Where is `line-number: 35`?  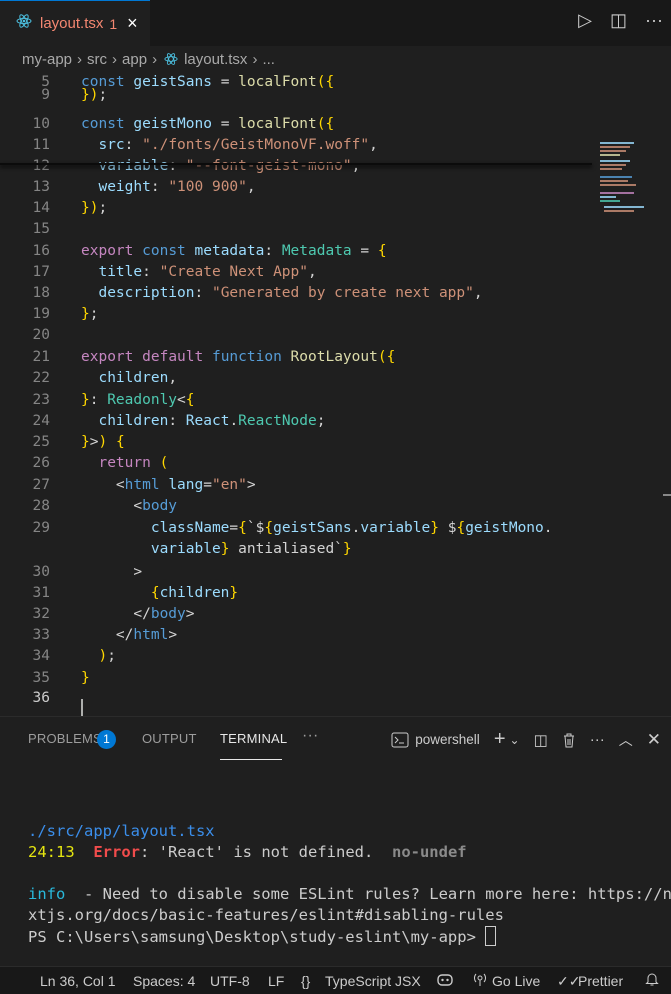
line-number: 35 is located at coordinates (41, 678).